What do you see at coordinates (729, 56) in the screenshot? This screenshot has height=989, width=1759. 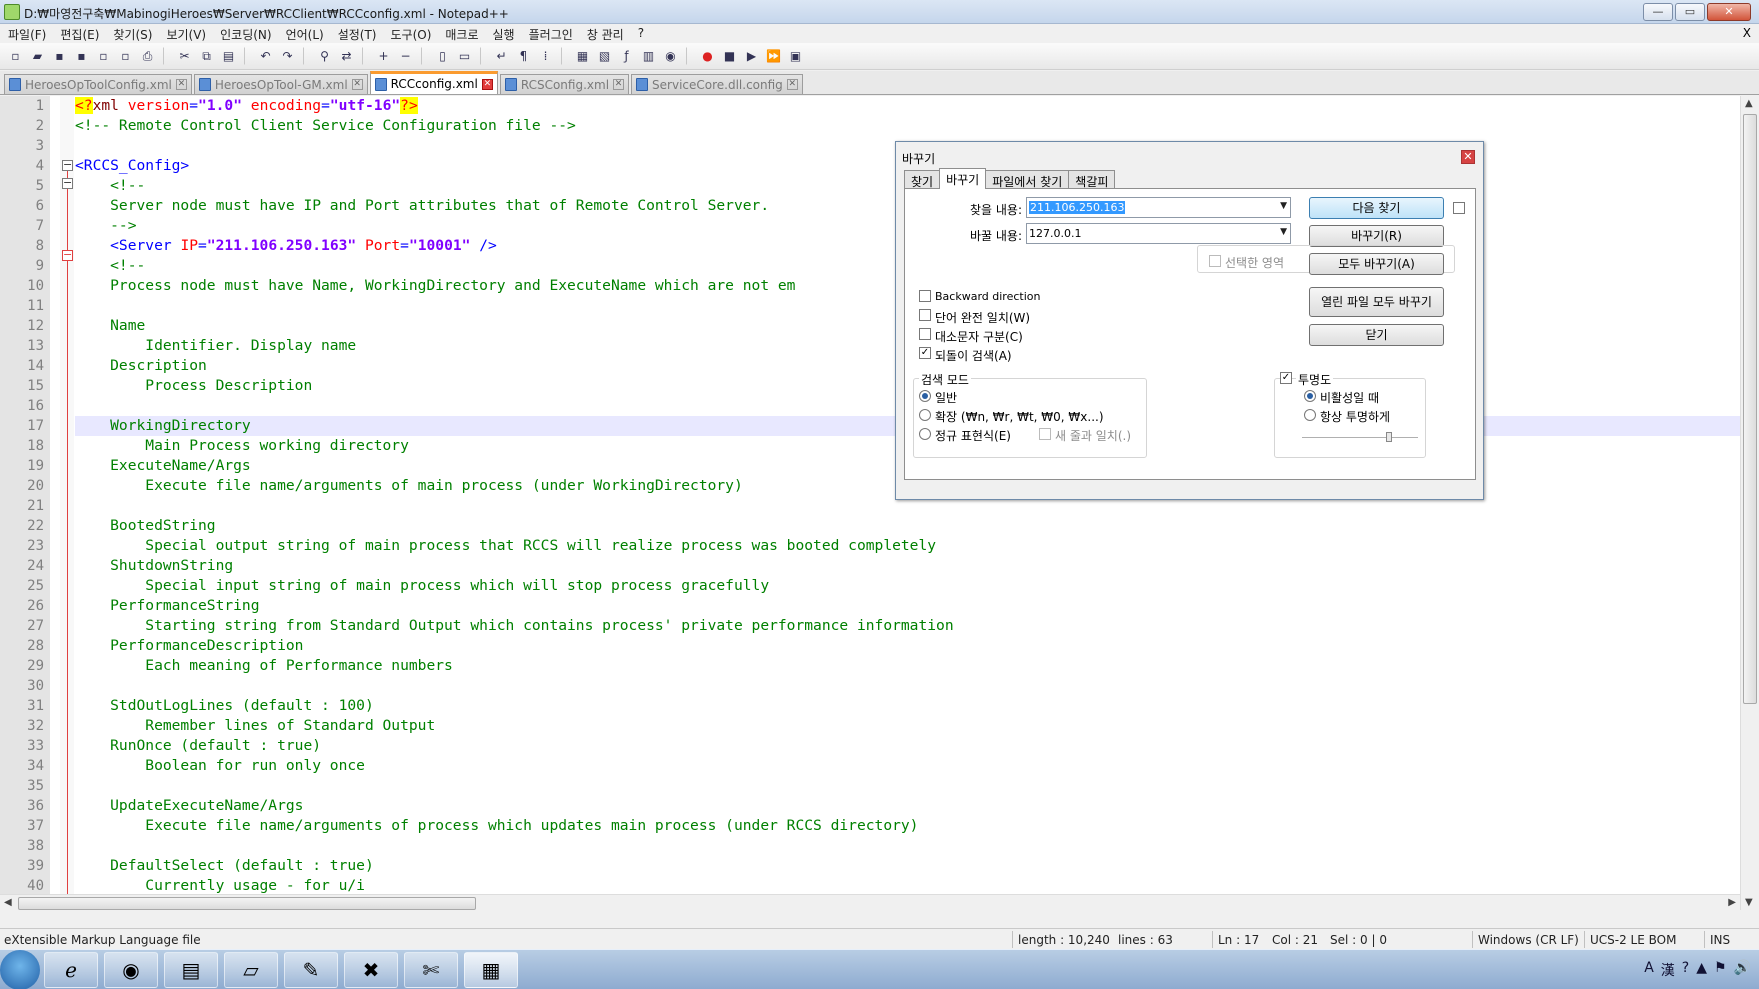 I see `stop-macro-icon: ■` at bounding box center [729, 56].